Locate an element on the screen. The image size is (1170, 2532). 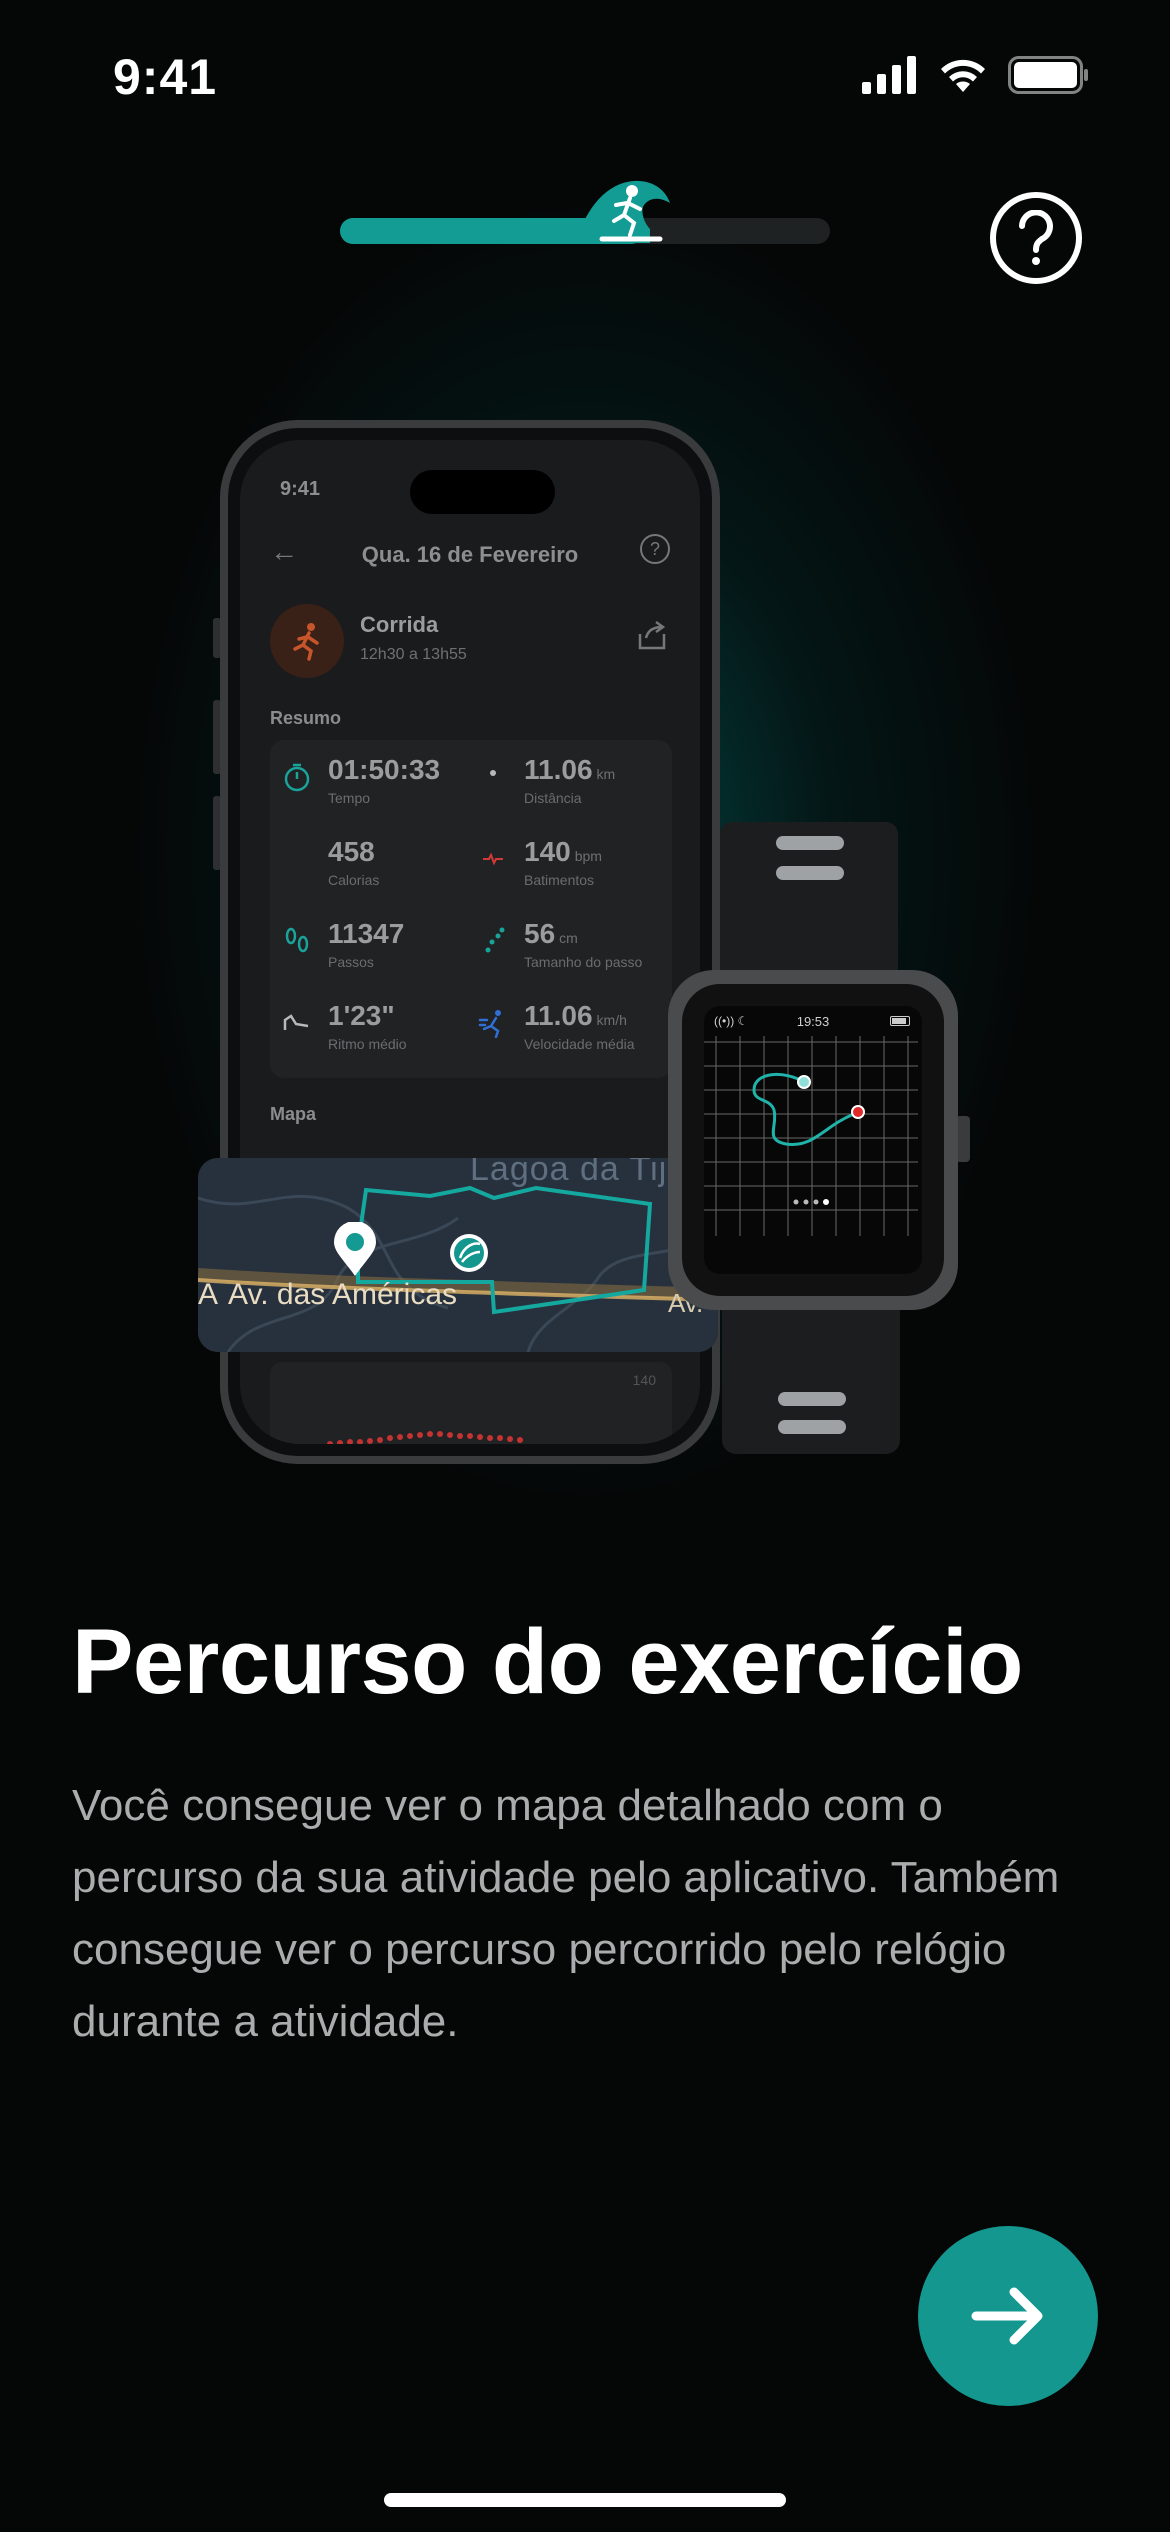
map-card: Lagoa da Tiju A Av. das Américas Av. is located at coordinates (458, 1255).